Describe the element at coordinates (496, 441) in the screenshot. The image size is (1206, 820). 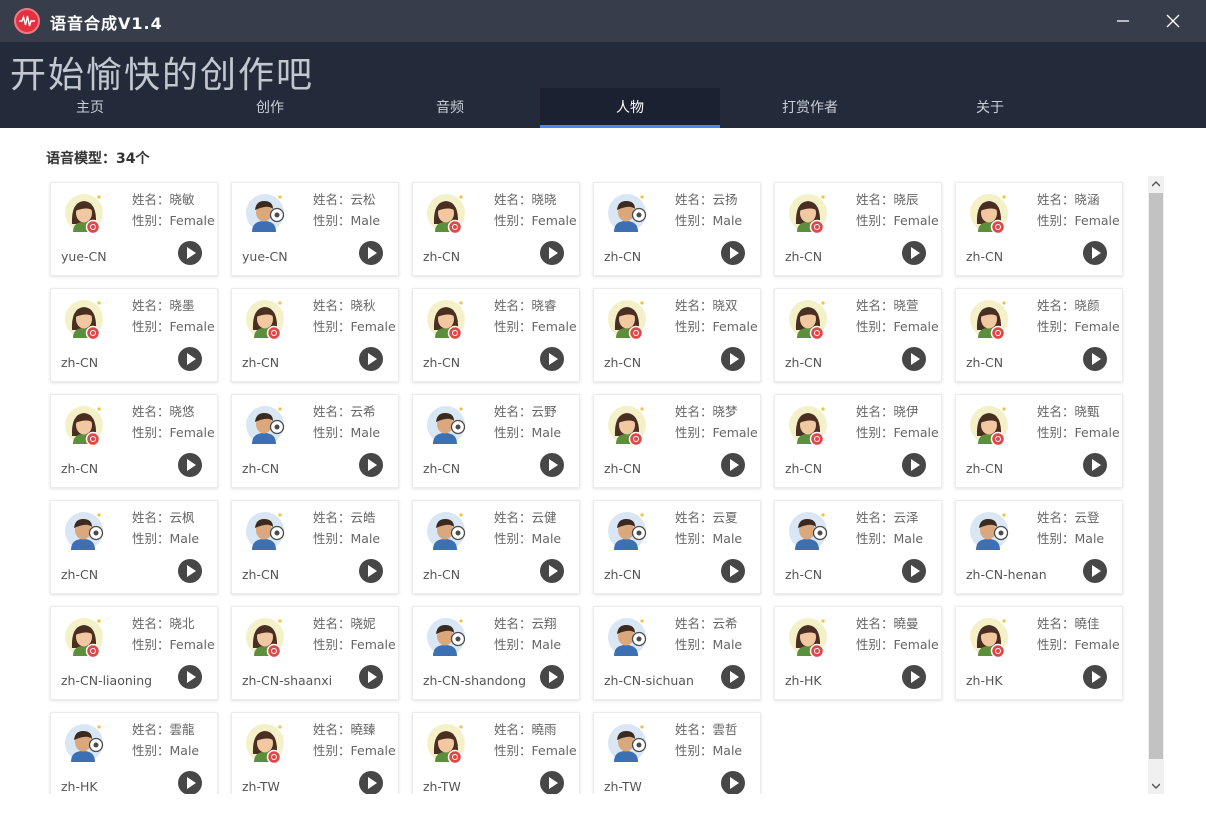
I see `voice-card: 姓名：云野 性别：Male zh-CN` at that location.